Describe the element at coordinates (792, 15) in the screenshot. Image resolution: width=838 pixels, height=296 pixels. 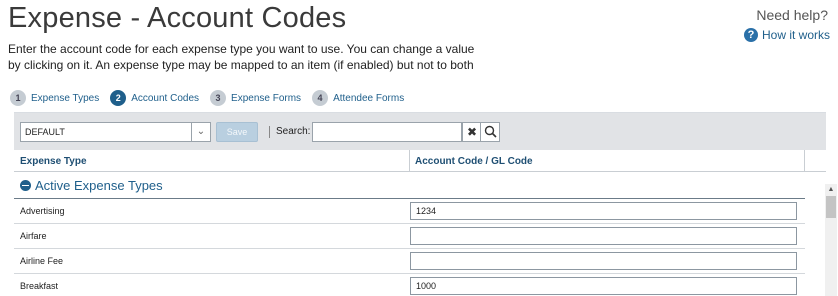
I see `help-title: Need help?` at that location.